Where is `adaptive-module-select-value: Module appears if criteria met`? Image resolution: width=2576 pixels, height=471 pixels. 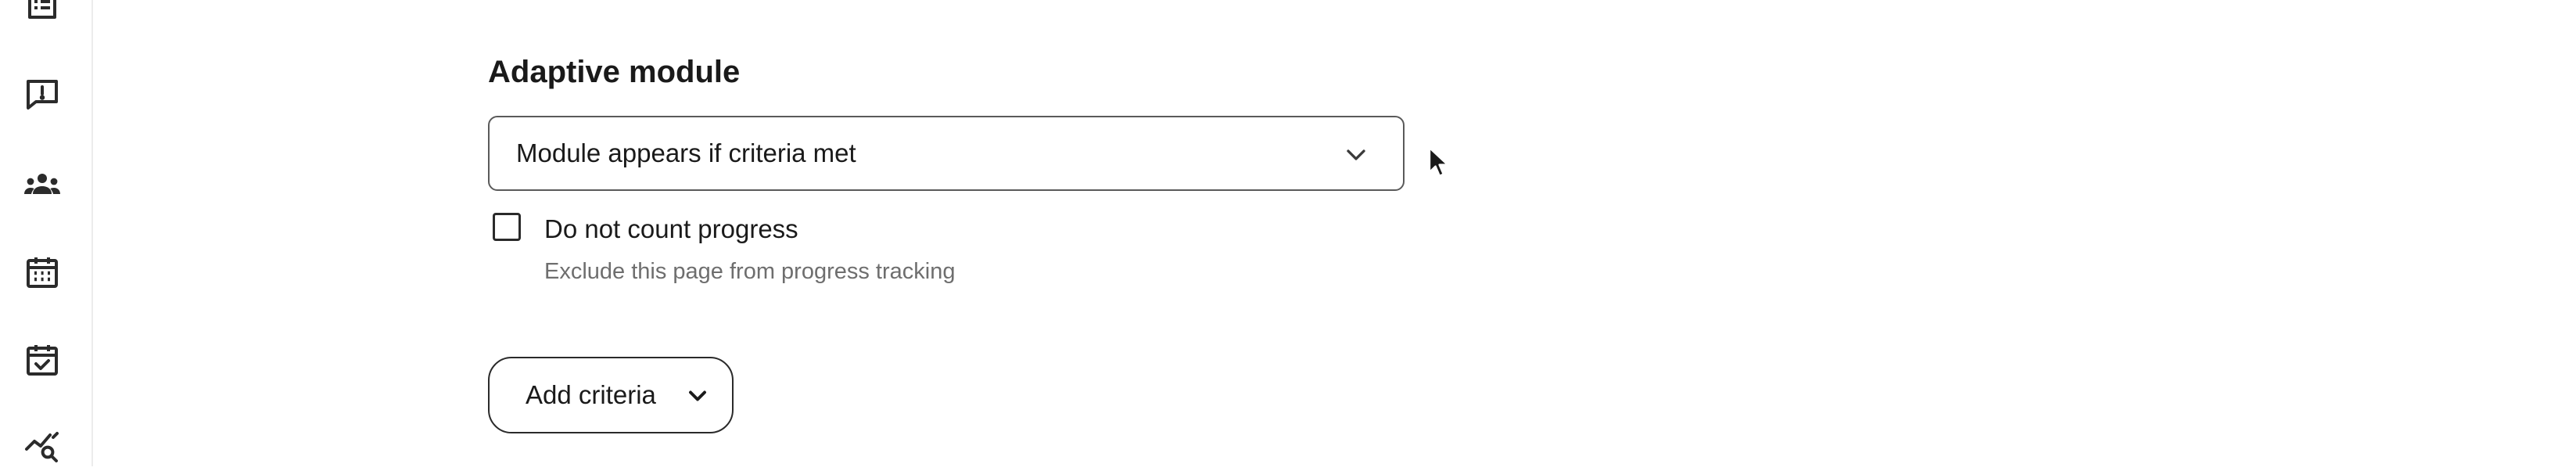
adaptive-module-select-value: Module appears if criteria met is located at coordinates (686, 152).